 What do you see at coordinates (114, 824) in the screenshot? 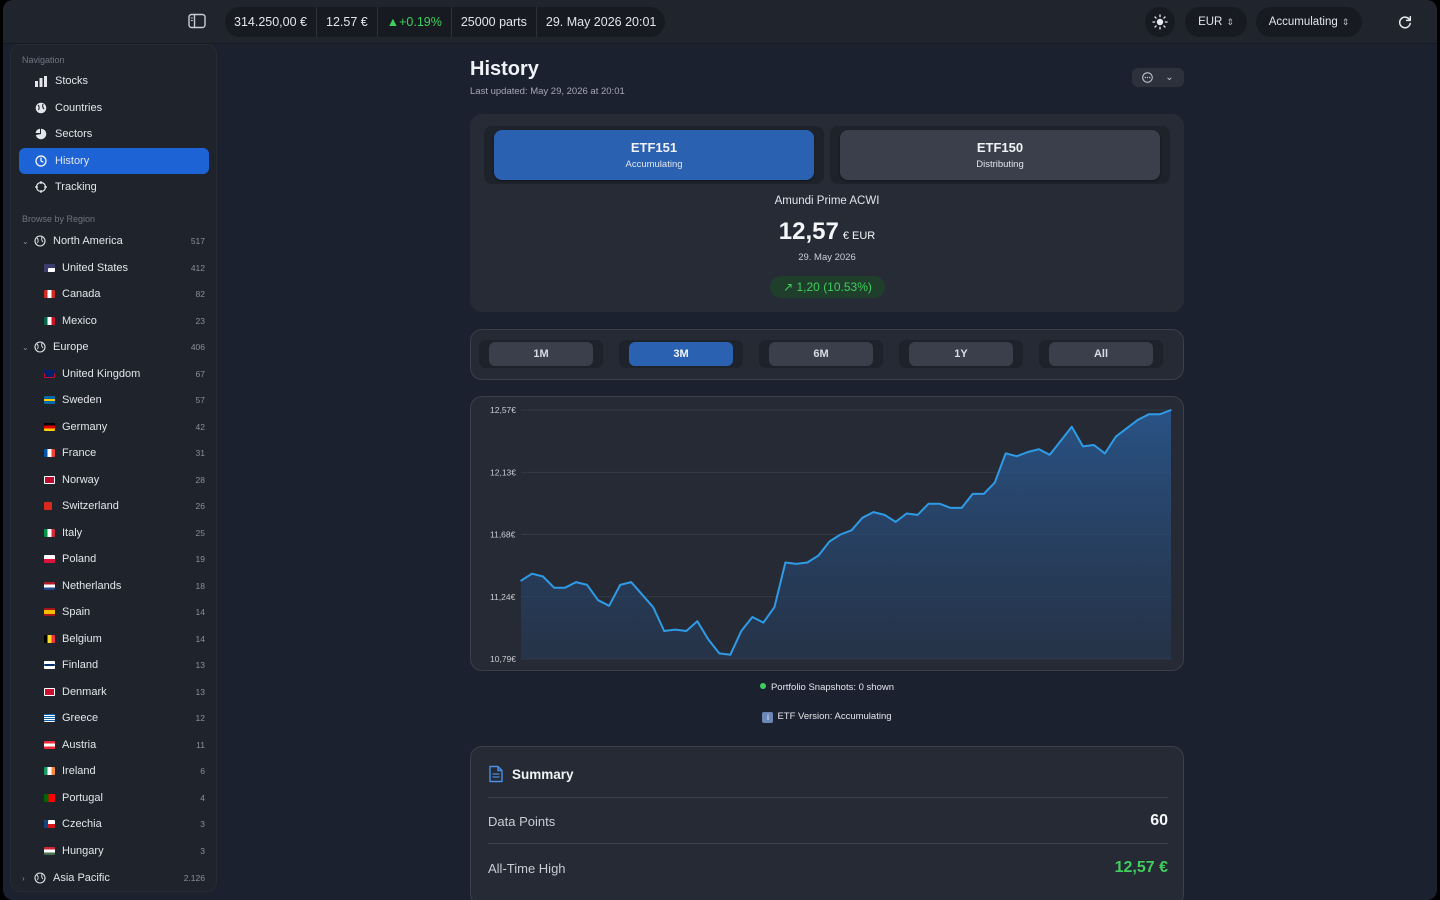
I see `country-item: Czechia 3` at bounding box center [114, 824].